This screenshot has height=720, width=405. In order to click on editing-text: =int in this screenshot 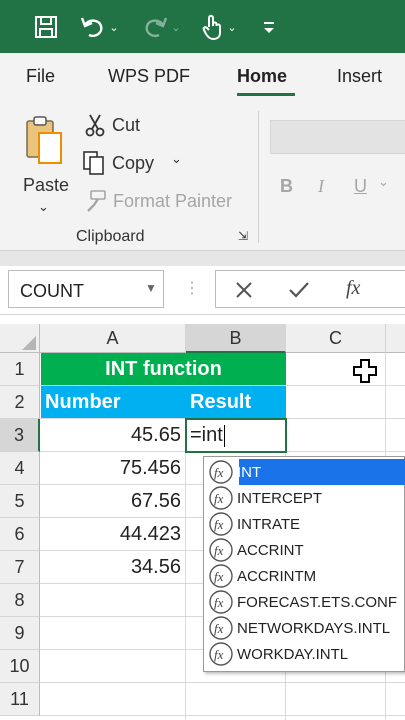, I will do `click(206, 435)`.